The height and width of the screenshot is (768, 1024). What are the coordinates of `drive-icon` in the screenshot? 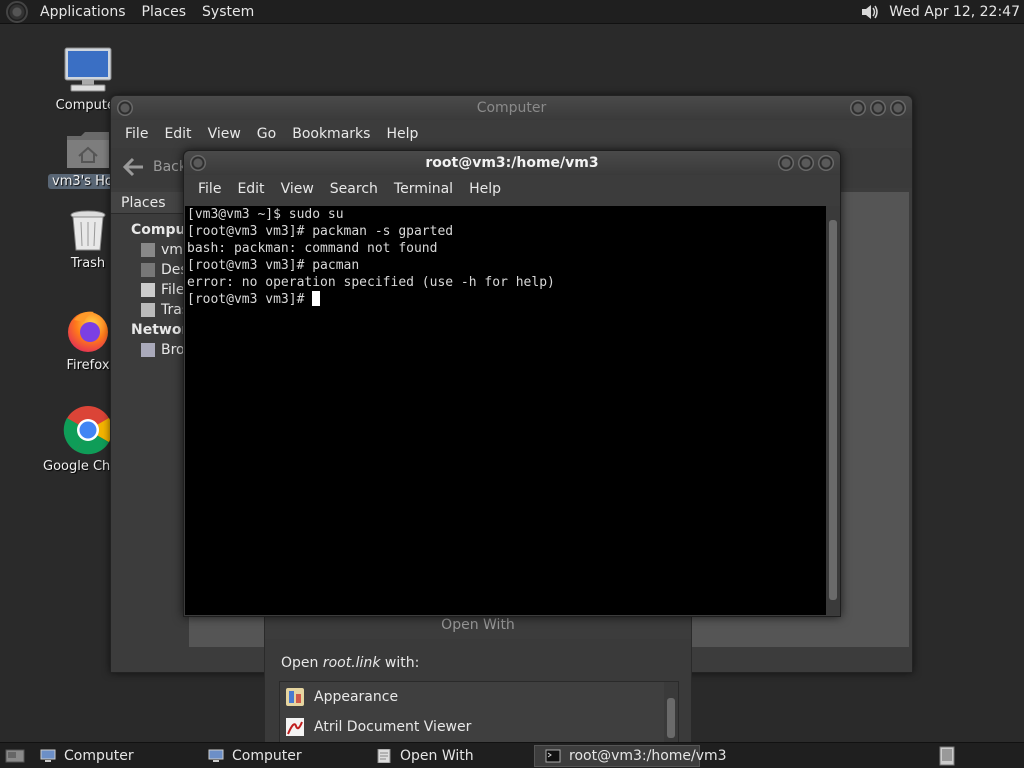 It's located at (148, 290).